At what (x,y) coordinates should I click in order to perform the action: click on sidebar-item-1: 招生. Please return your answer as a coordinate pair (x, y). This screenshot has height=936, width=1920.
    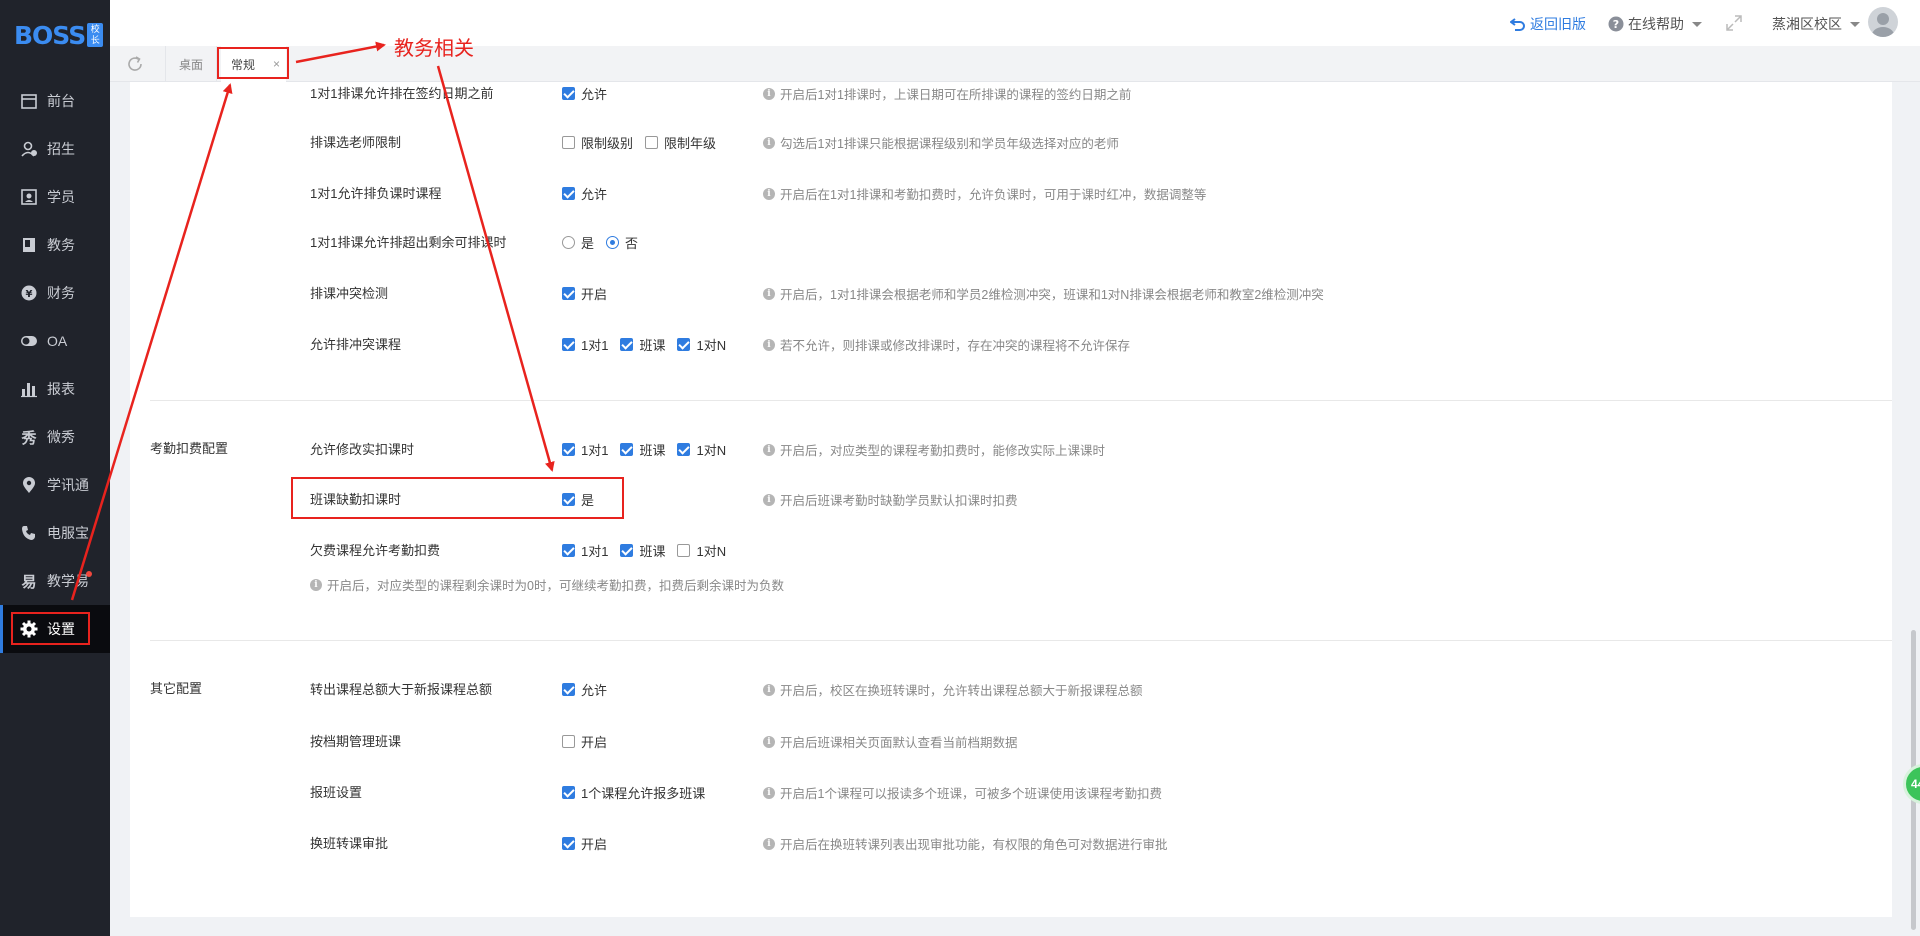
    Looking at the image, I should click on (55, 149).